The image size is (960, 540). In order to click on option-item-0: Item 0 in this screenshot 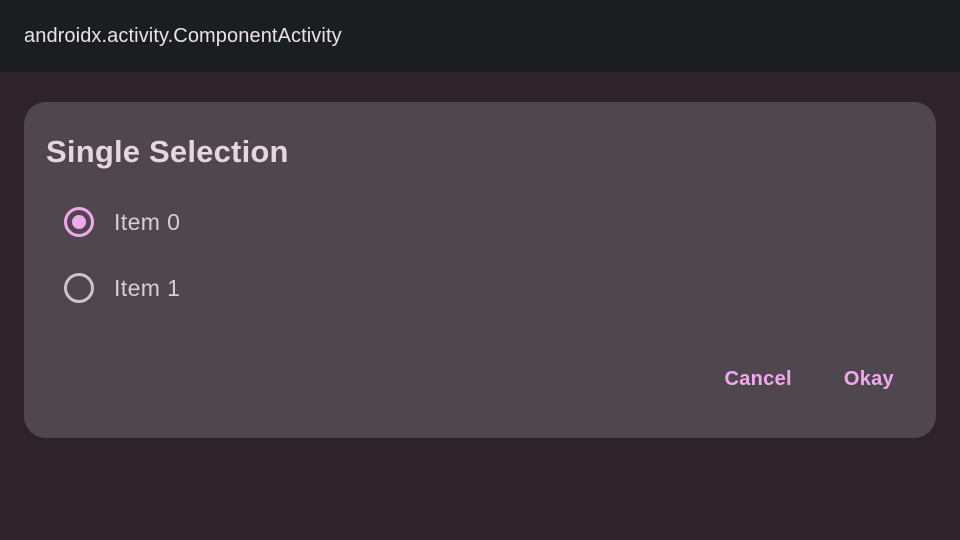, I will do `click(214, 222)`.